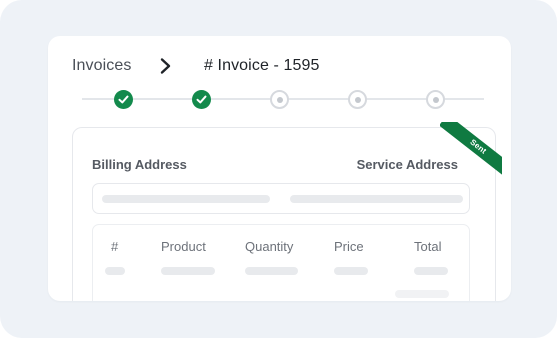 The height and width of the screenshot is (338, 557). What do you see at coordinates (186, 199) in the screenshot?
I see `billing-address-placeholder` at bounding box center [186, 199].